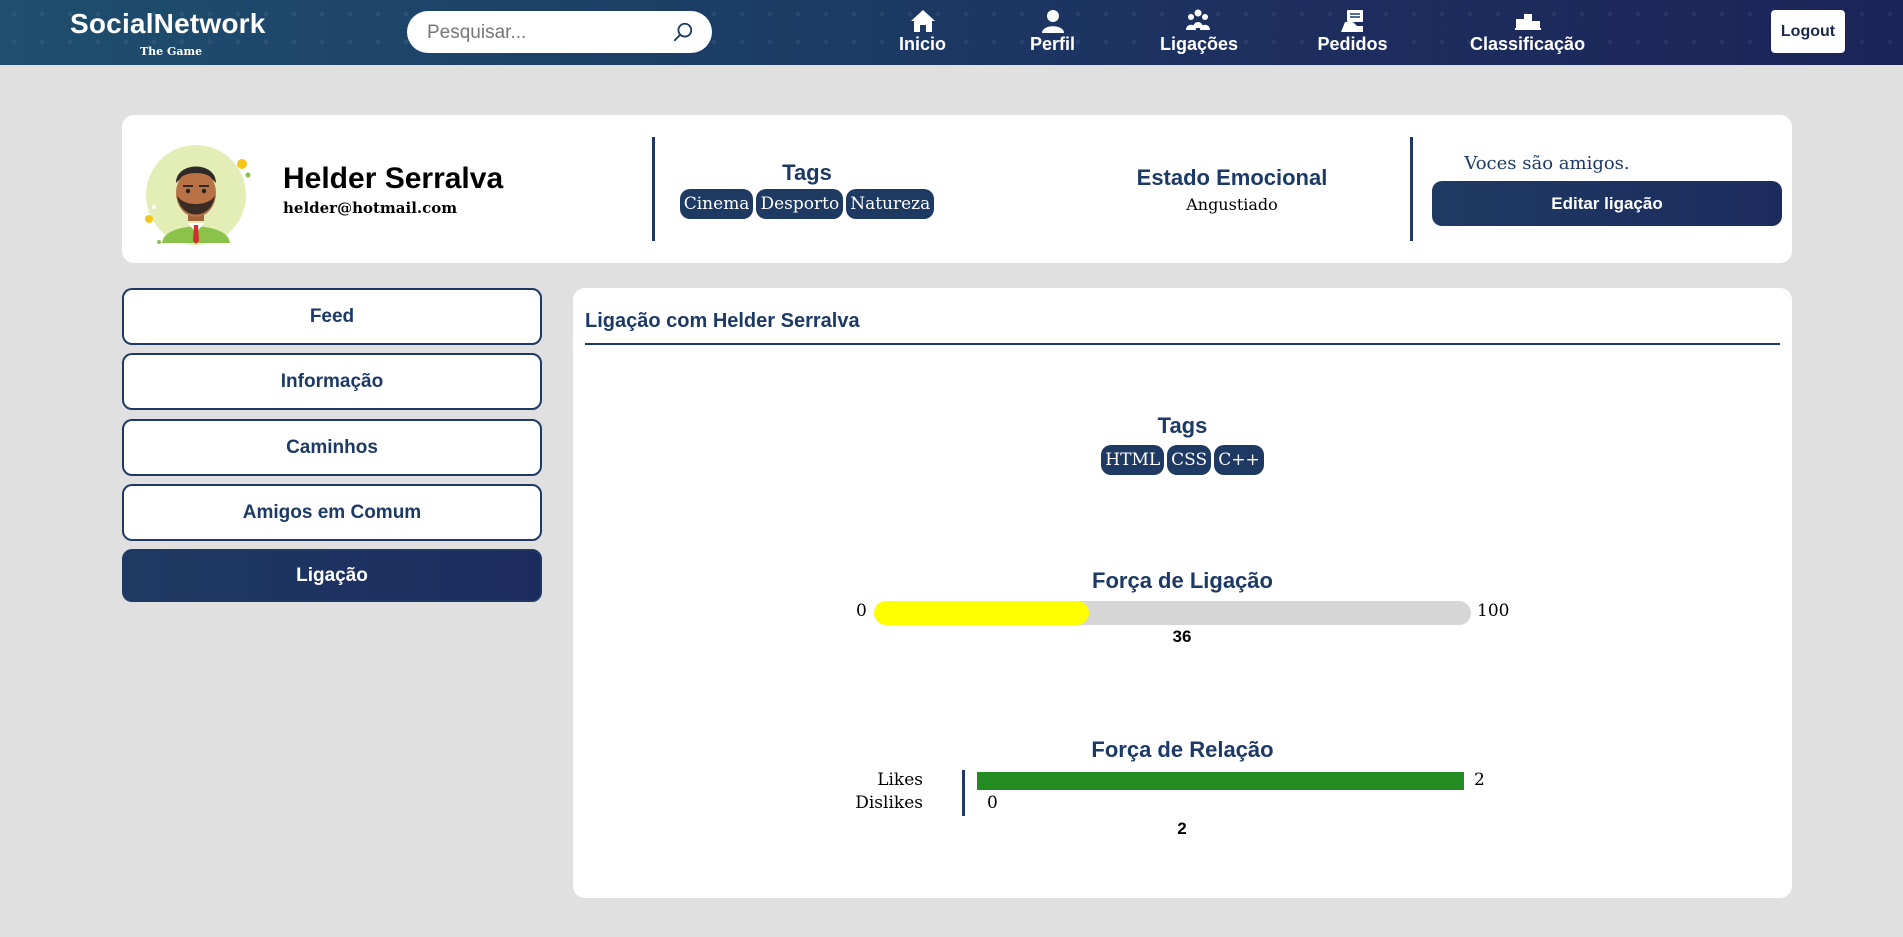  What do you see at coordinates (1411, 189) in the screenshot?
I see `divider-right` at bounding box center [1411, 189].